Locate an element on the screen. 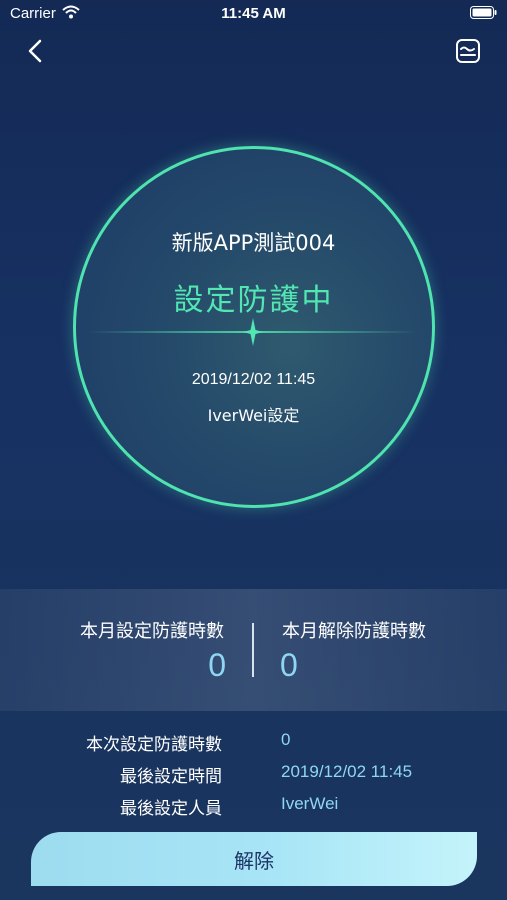  month-release-hours-value: 0 is located at coordinates (289, 665).